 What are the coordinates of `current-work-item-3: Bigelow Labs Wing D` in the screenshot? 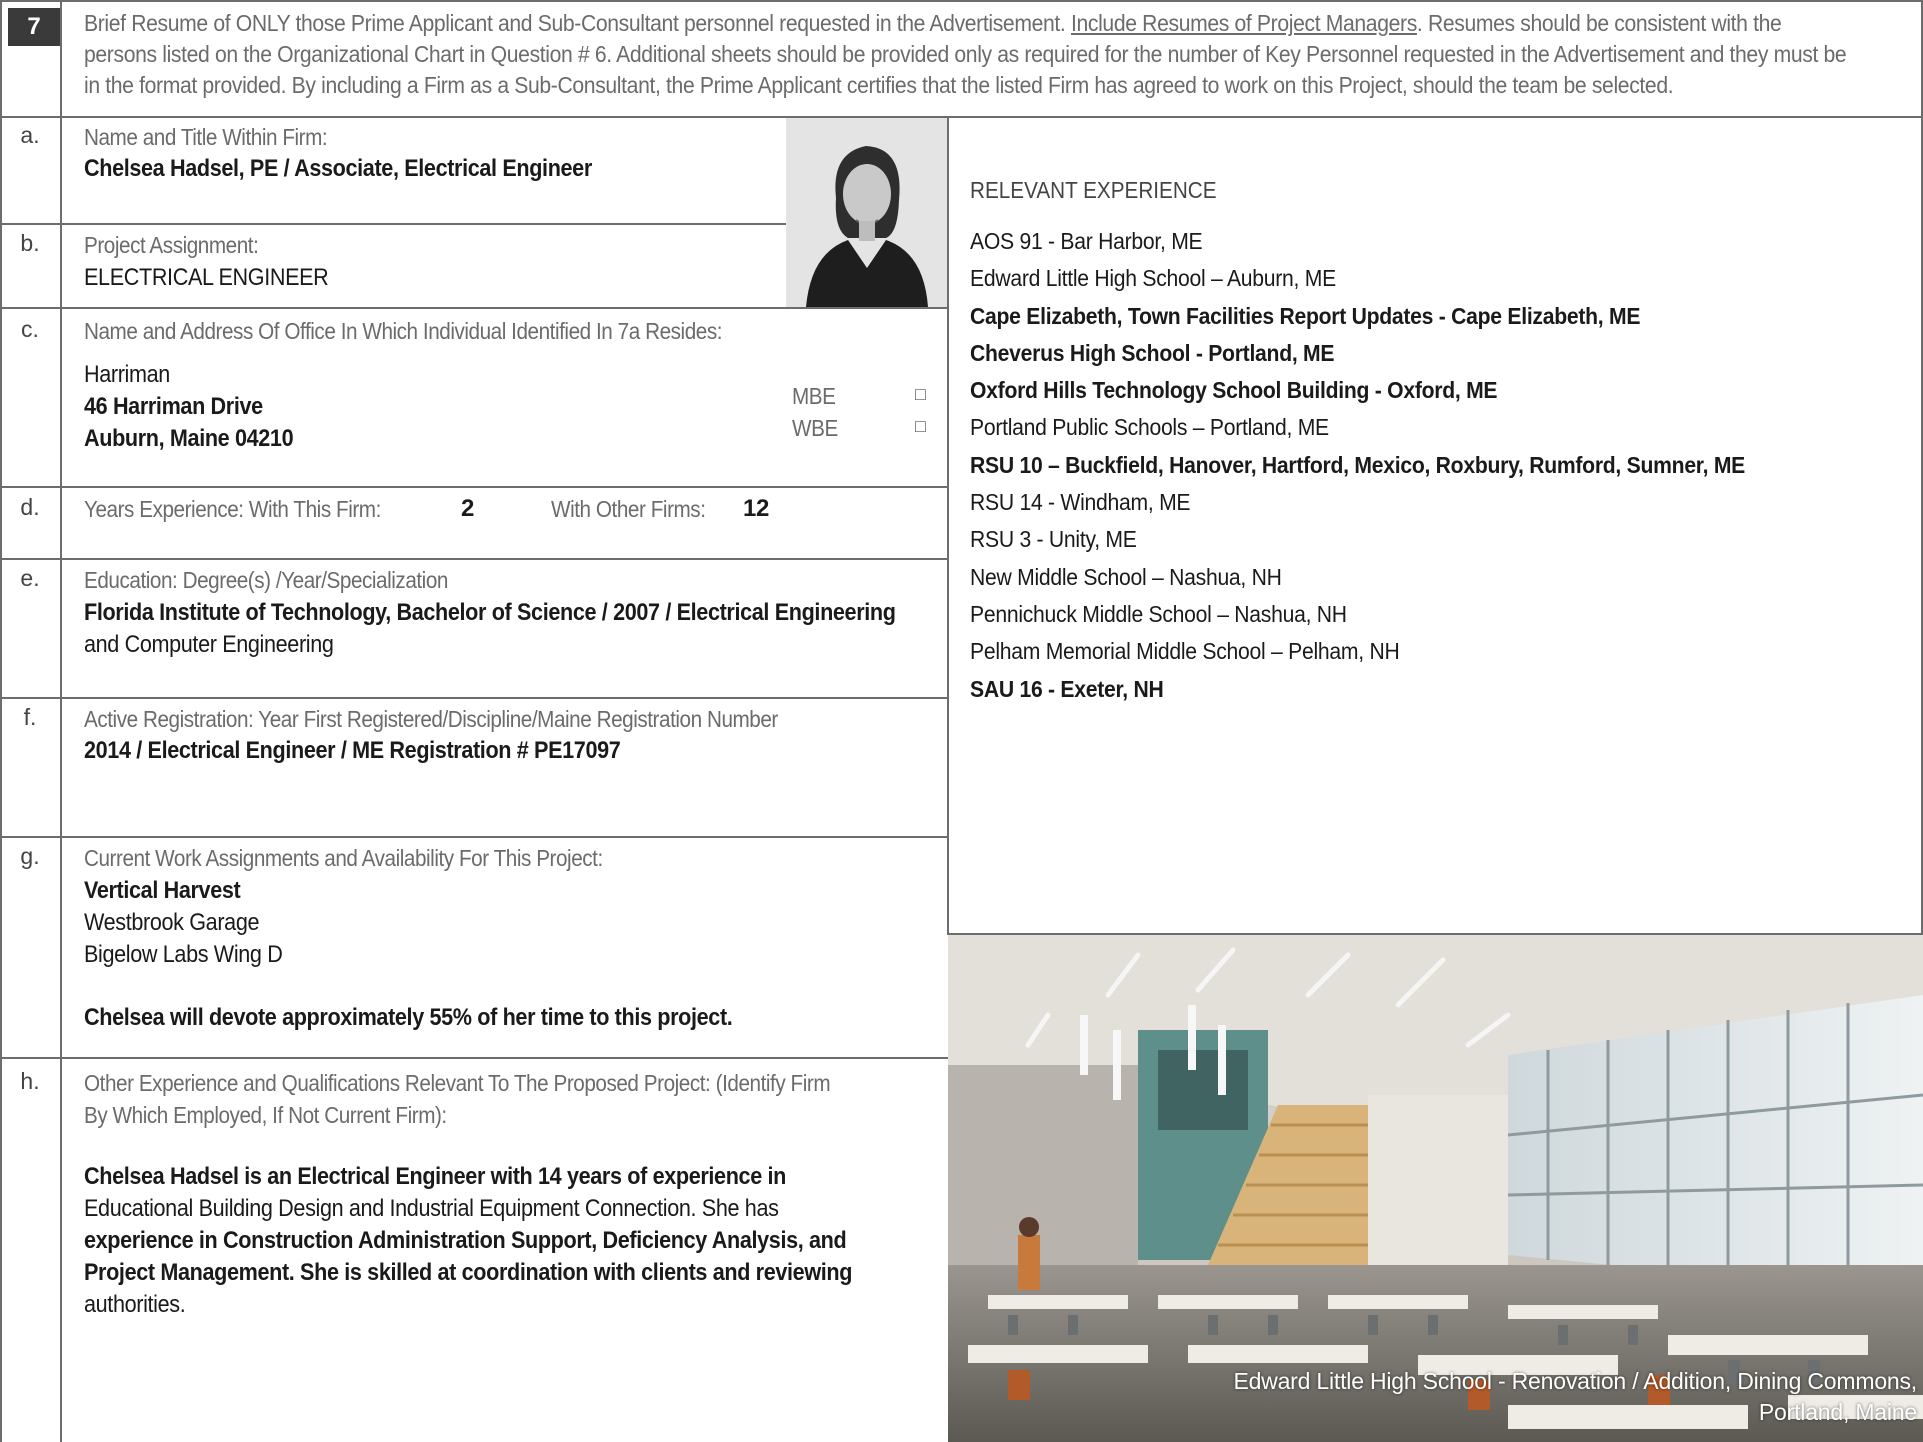 It's located at (183, 954).